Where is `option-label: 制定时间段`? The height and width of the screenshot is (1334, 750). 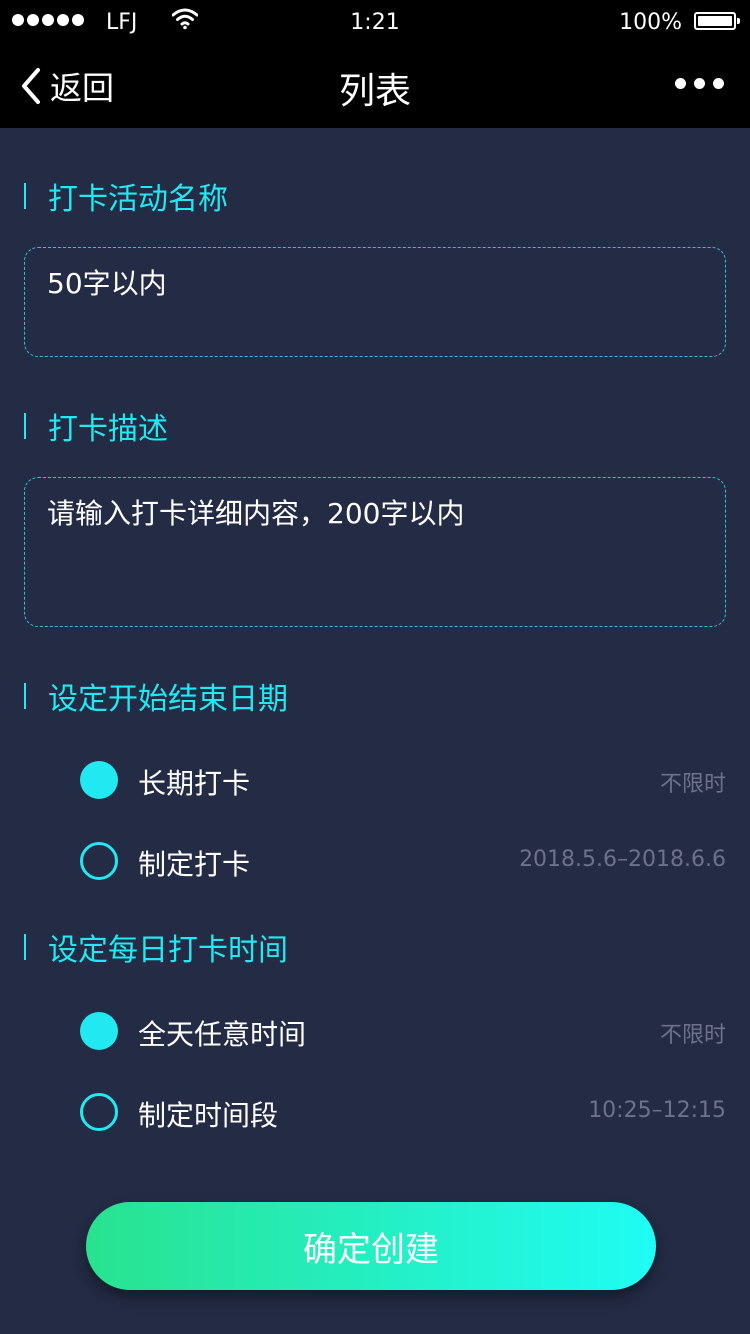 option-label: 制定时间段 is located at coordinates (208, 1115).